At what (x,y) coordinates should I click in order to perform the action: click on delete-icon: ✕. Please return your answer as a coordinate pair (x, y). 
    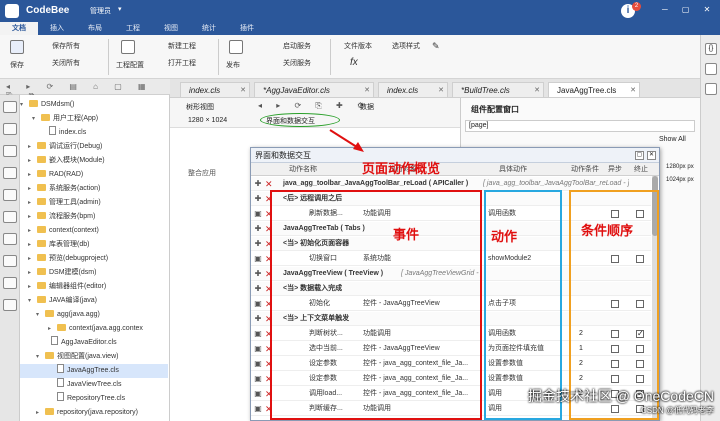
    Looking at the image, I should click on (269, 184).